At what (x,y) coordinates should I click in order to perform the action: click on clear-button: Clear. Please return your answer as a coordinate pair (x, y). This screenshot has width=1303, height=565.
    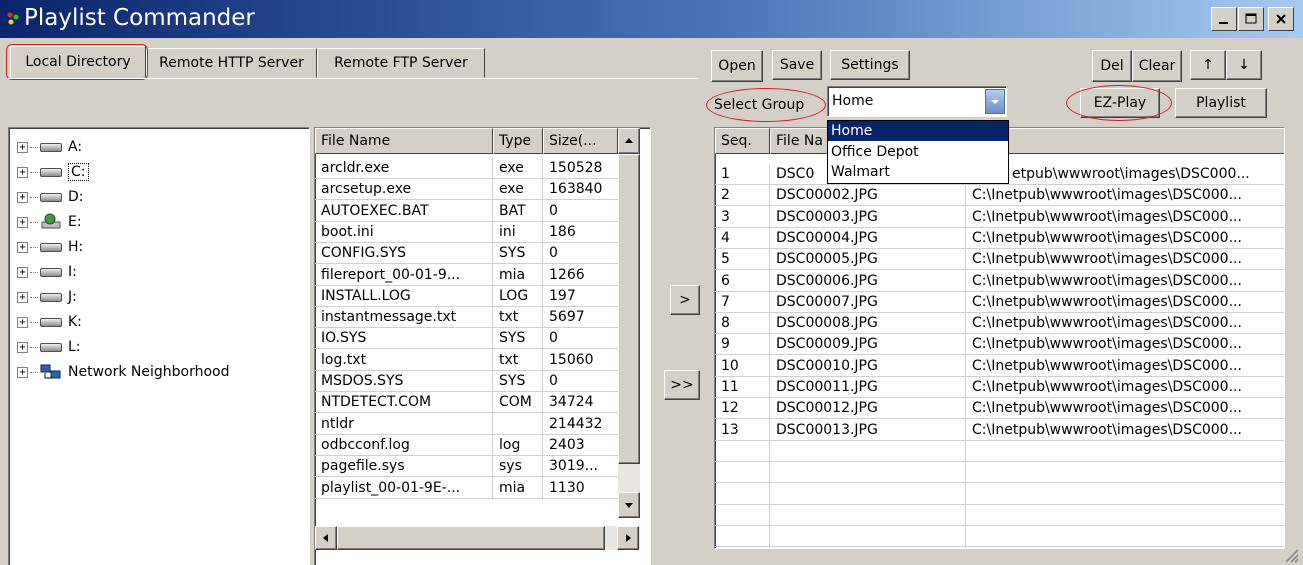
    Looking at the image, I should click on (1157, 66).